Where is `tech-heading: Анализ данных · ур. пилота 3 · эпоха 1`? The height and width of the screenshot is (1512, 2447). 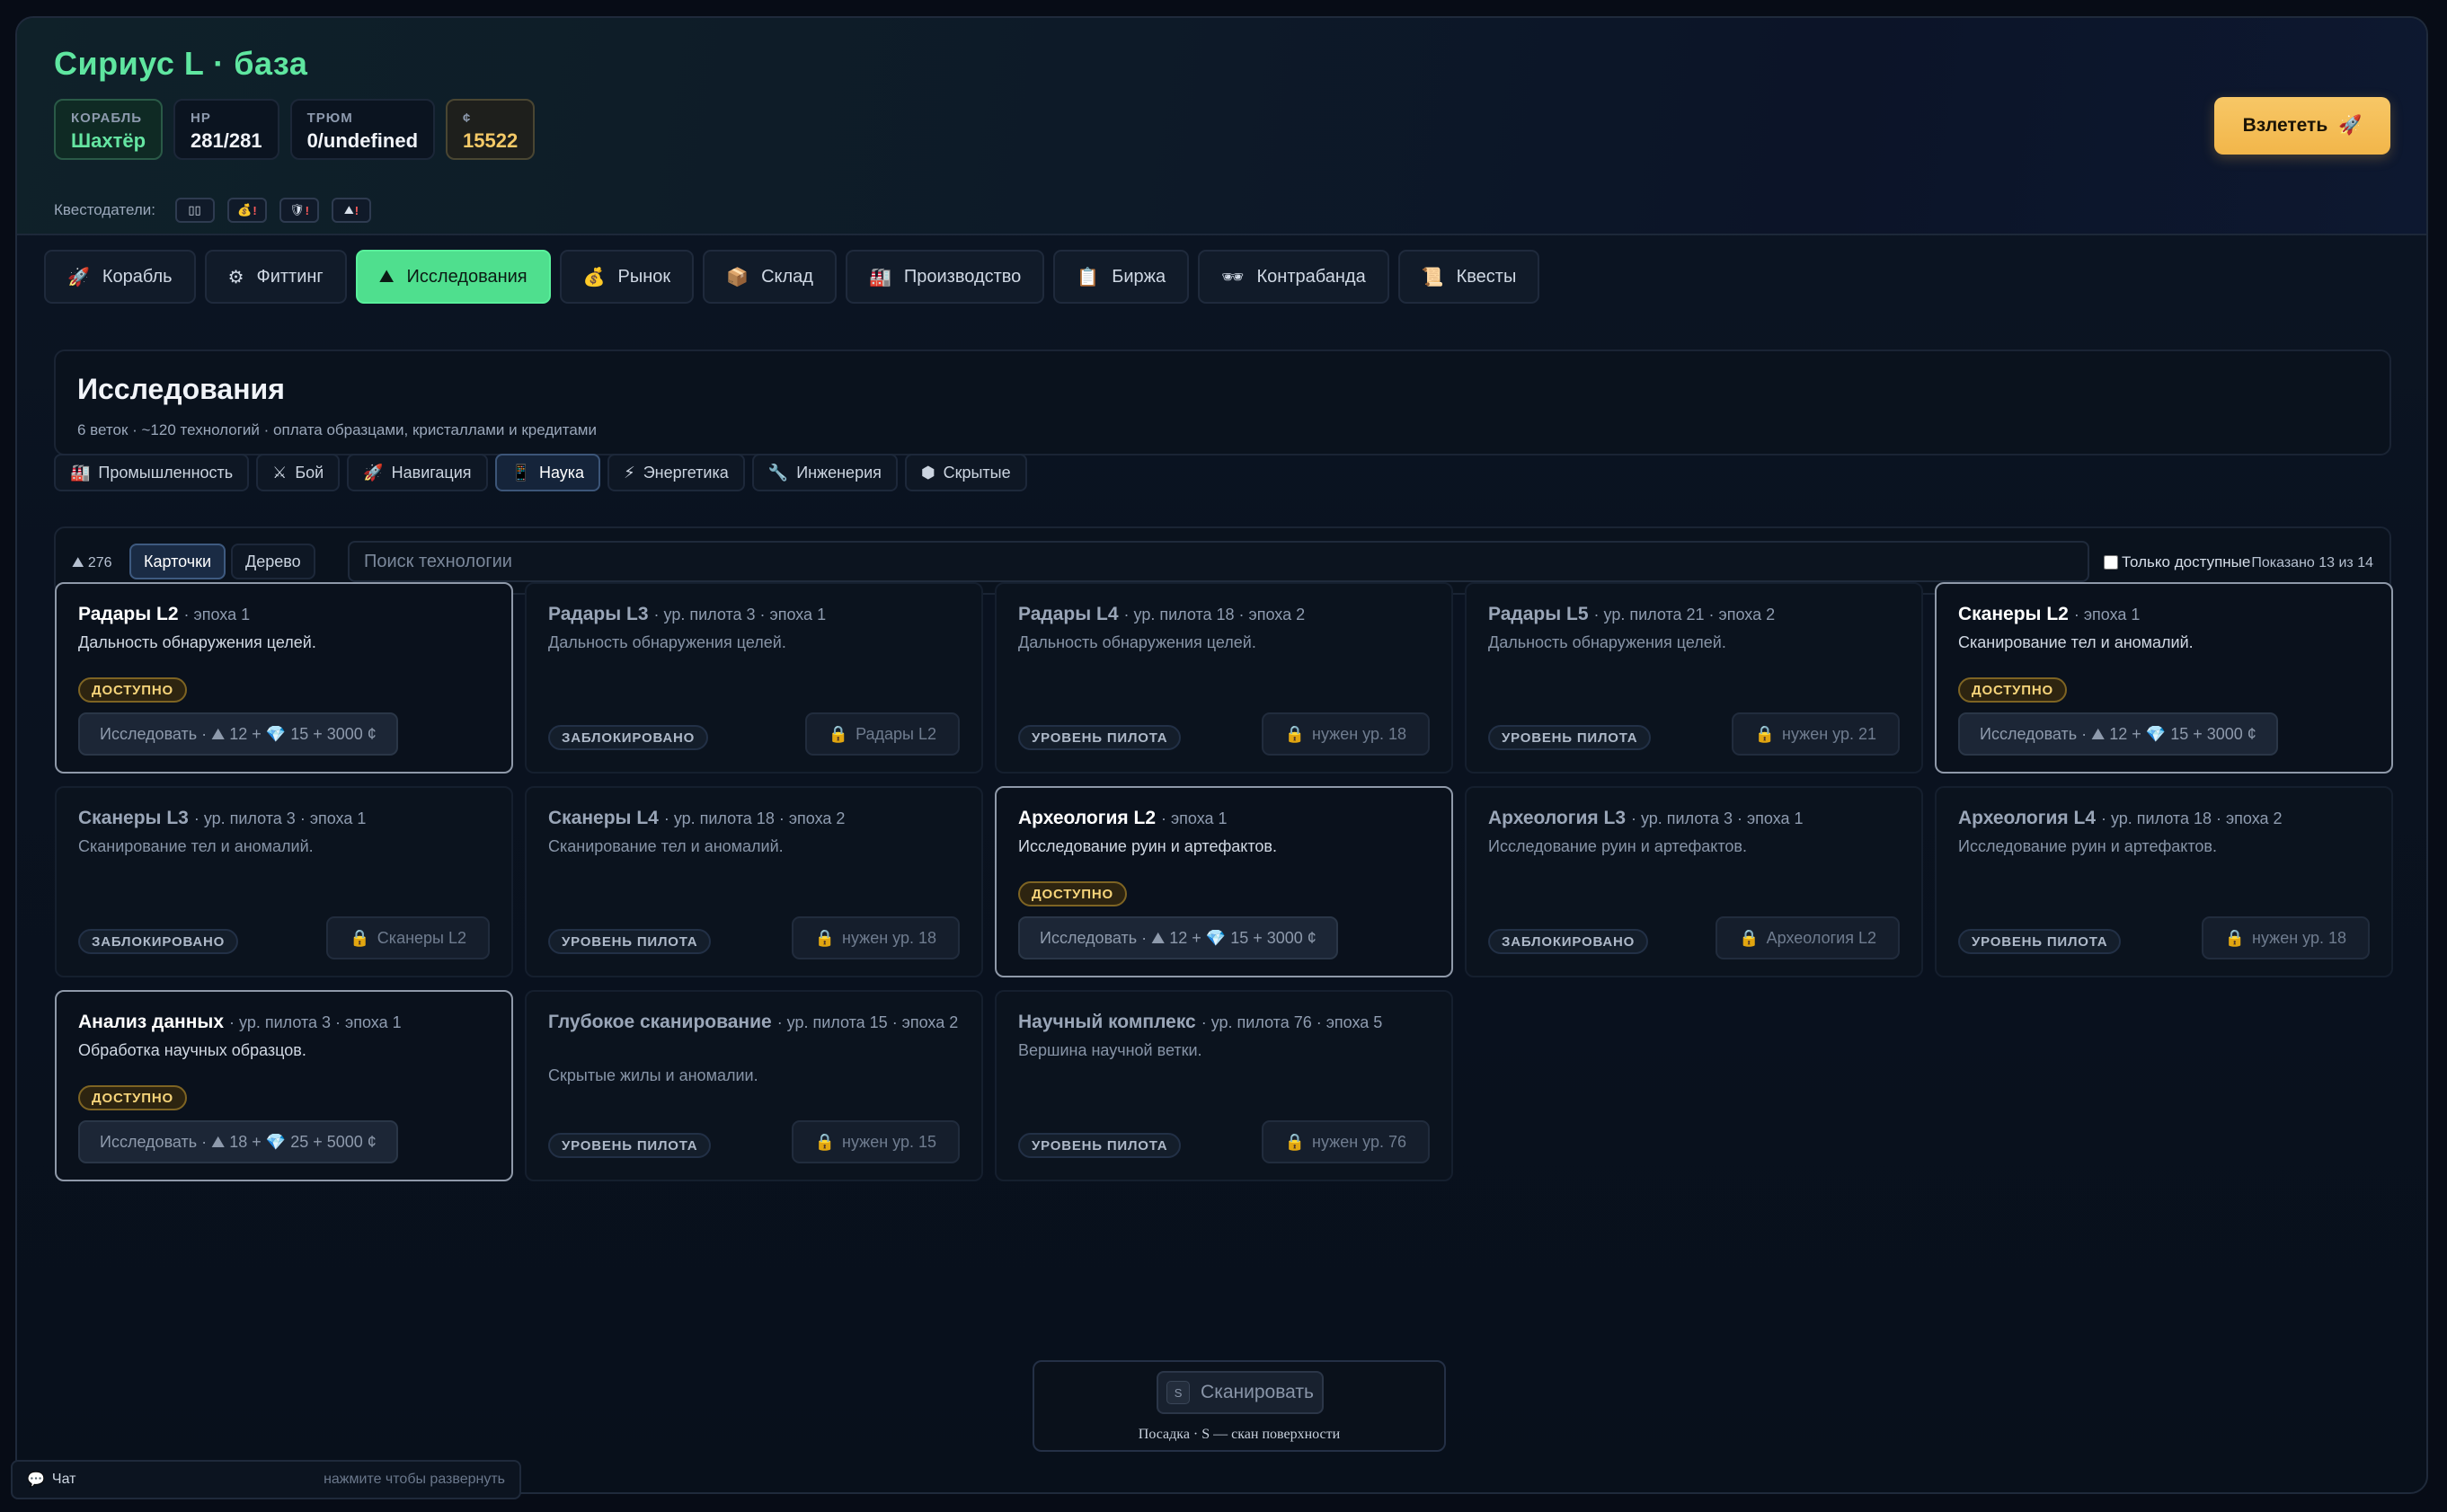
tech-heading: Анализ данных · ур. пилота 3 · эпоха 1 is located at coordinates (285, 1022).